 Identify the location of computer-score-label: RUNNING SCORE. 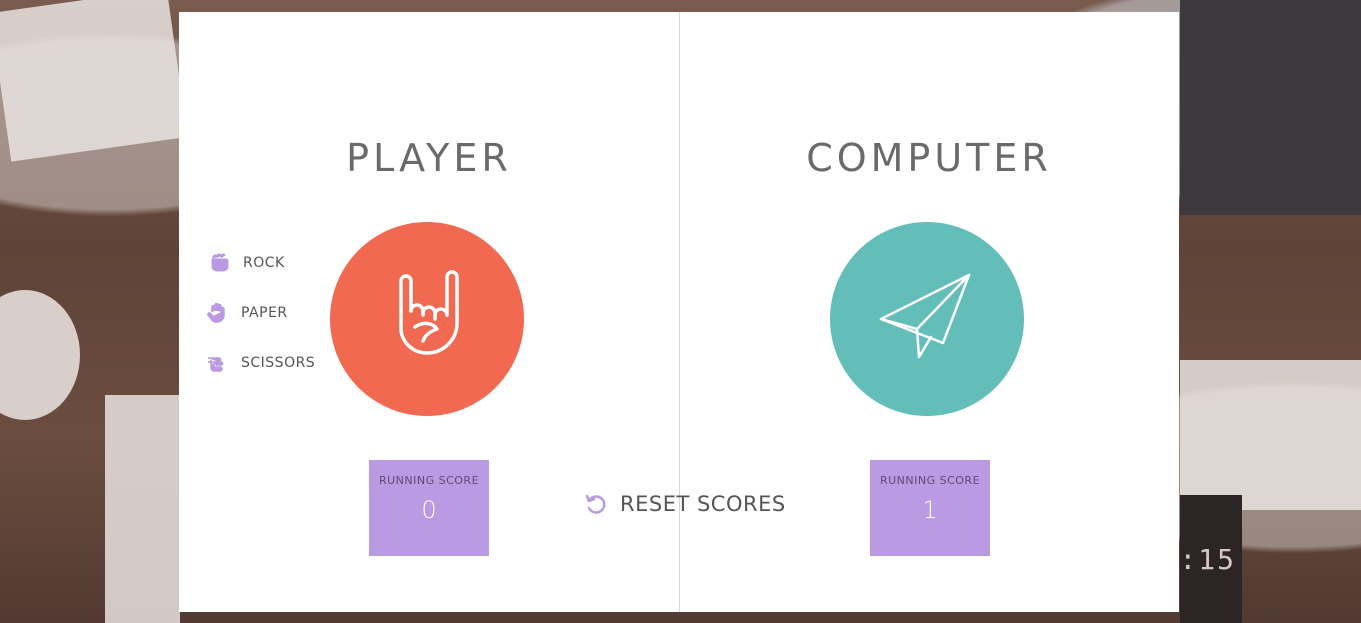
(930, 480).